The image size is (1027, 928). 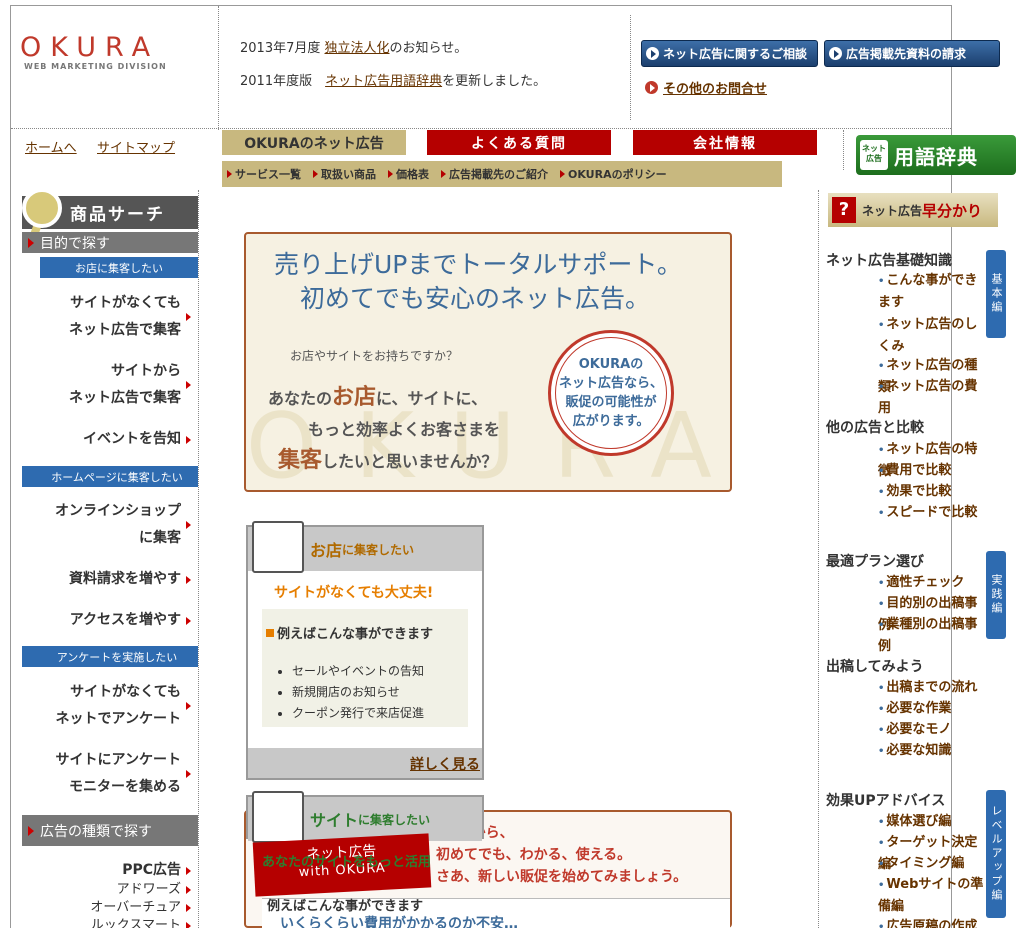 What do you see at coordinates (141, 922) in the screenshot?
I see `left-item-looksmart: ルックスマート` at bounding box center [141, 922].